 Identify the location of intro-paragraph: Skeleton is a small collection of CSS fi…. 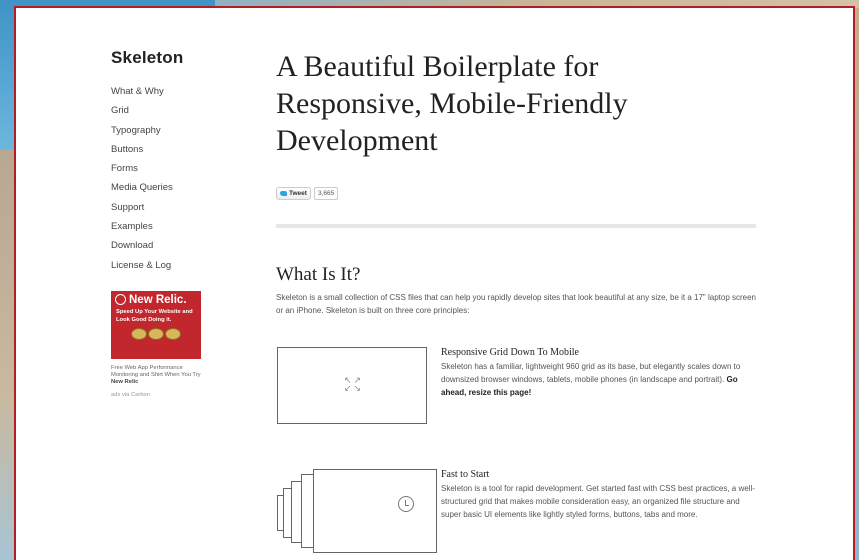
(516, 304).